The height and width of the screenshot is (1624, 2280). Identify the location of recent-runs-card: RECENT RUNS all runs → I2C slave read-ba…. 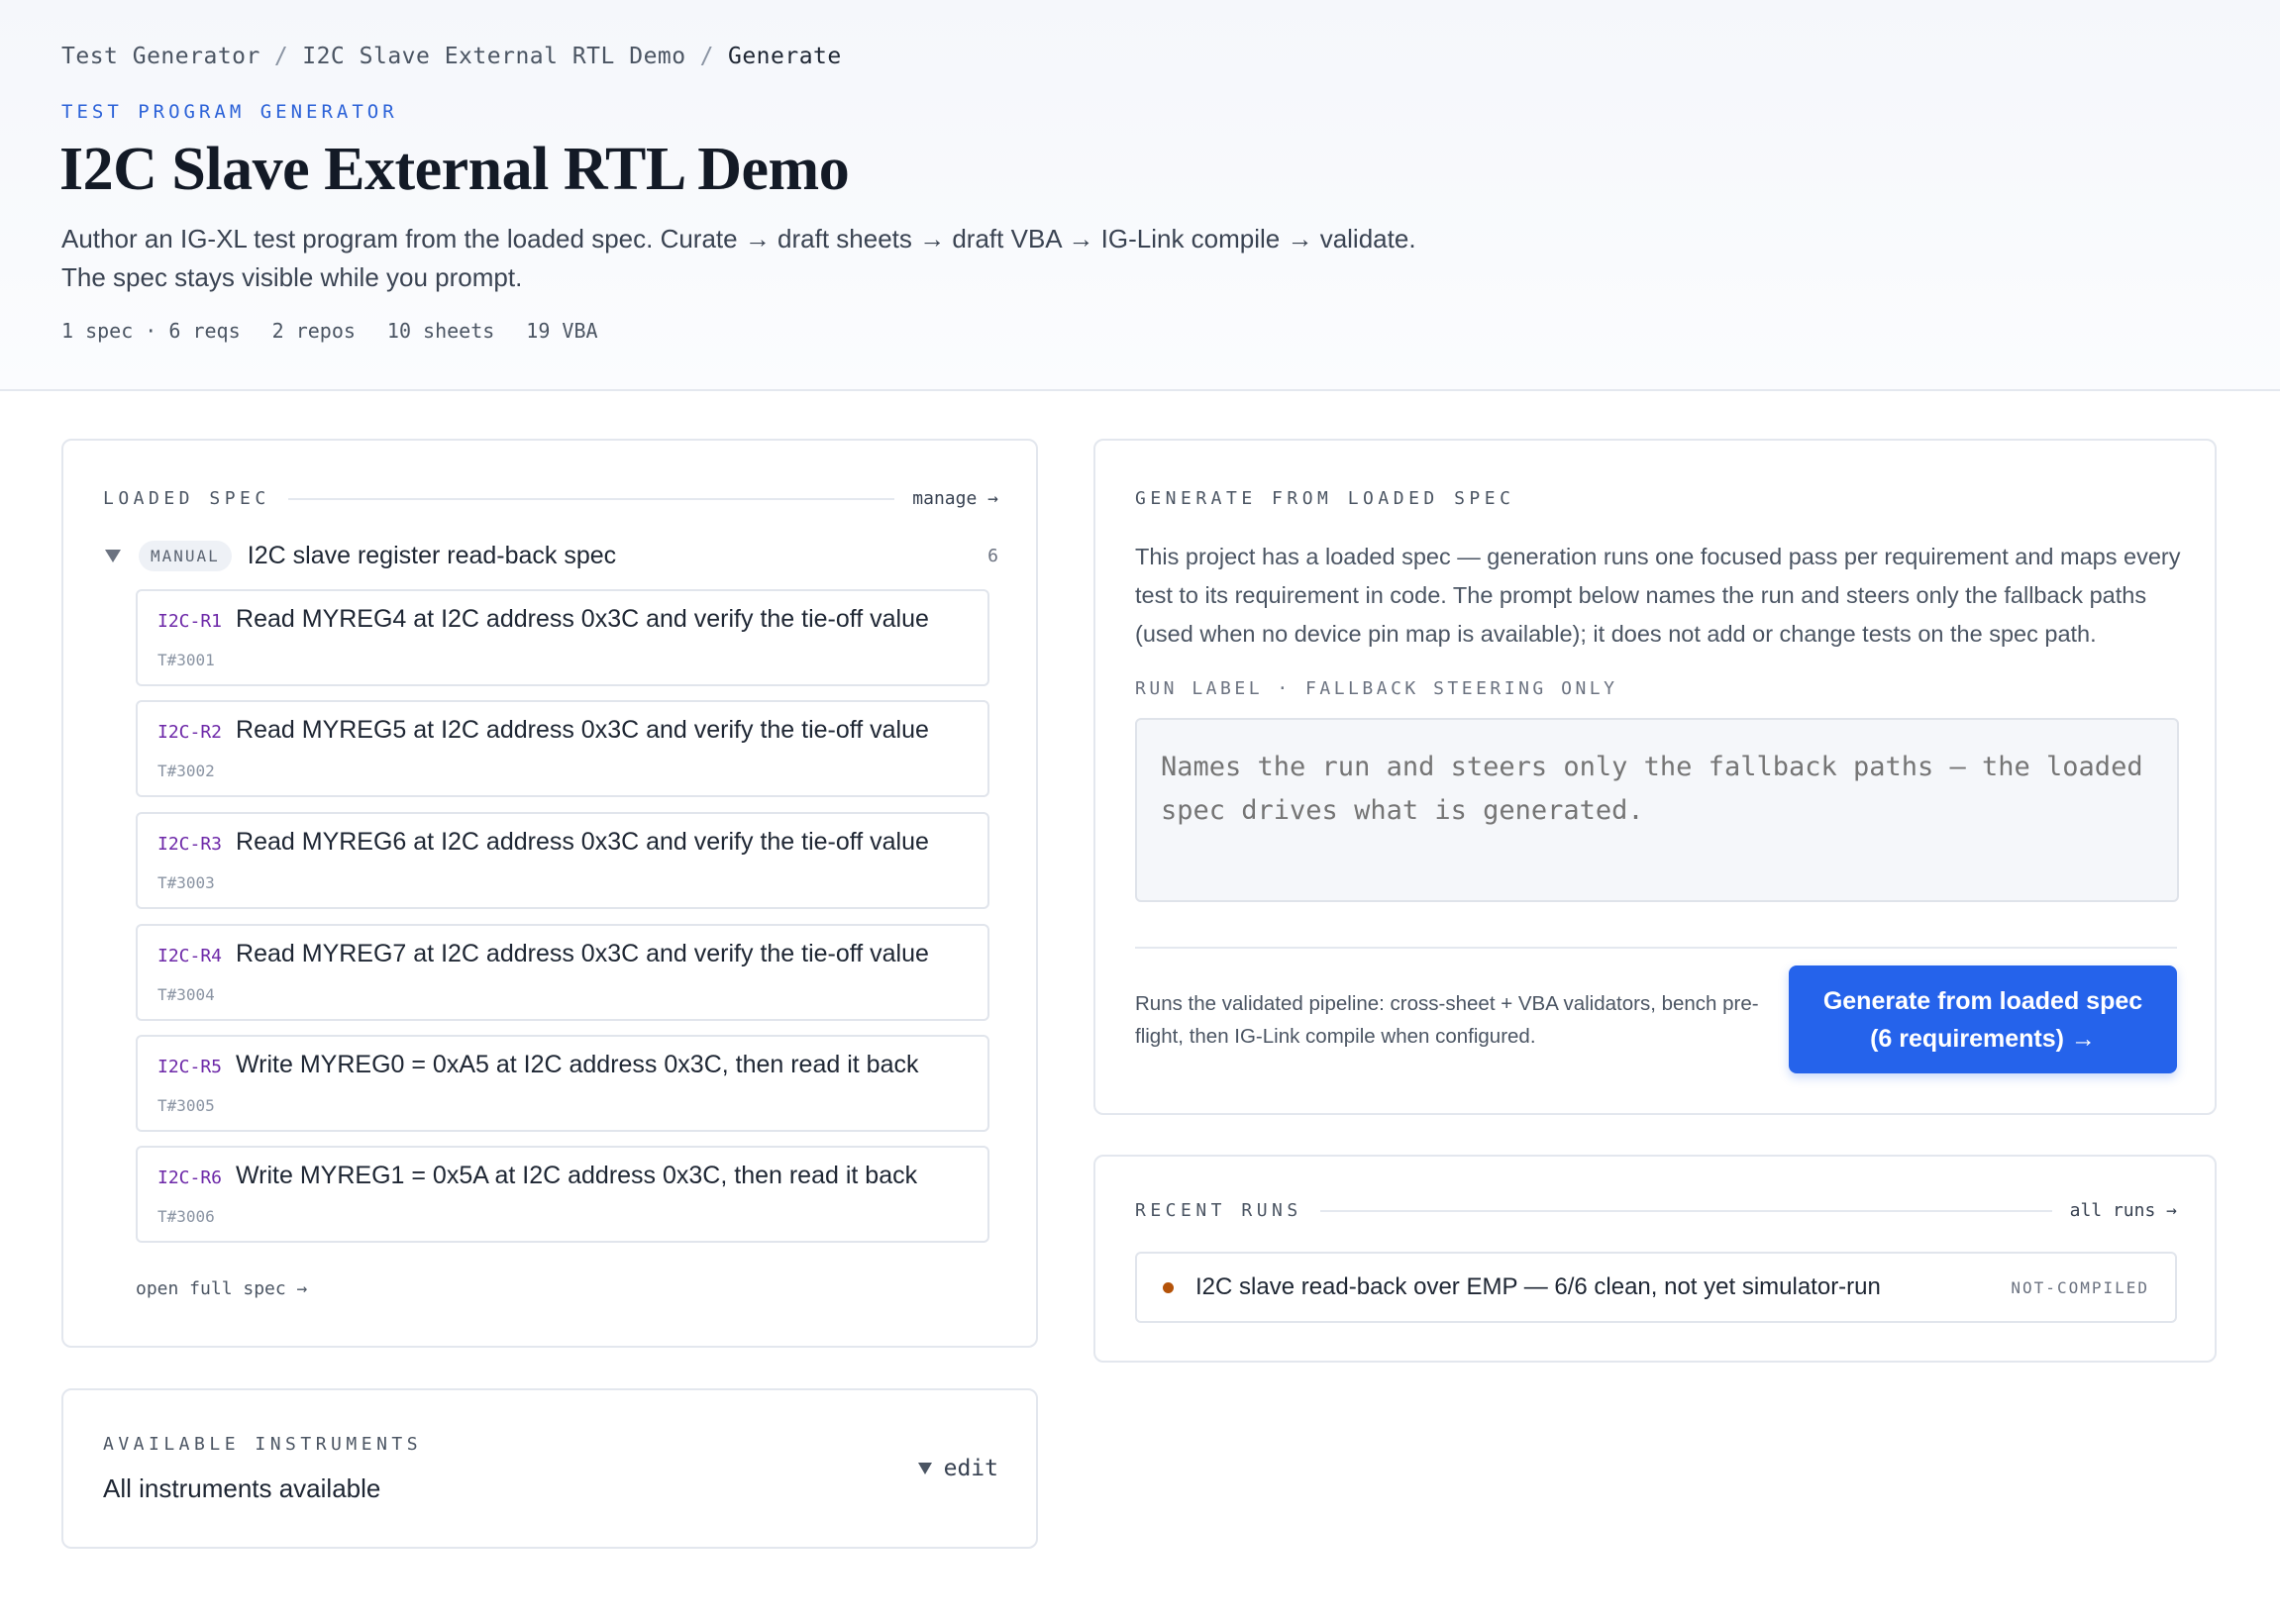
(1655, 1259).